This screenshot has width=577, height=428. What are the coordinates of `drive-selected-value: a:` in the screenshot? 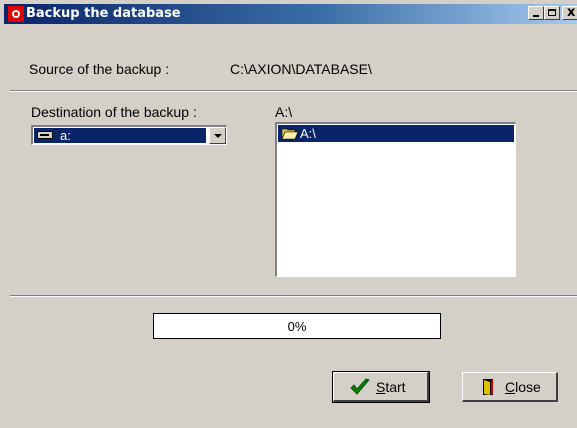 It's located at (120, 135).